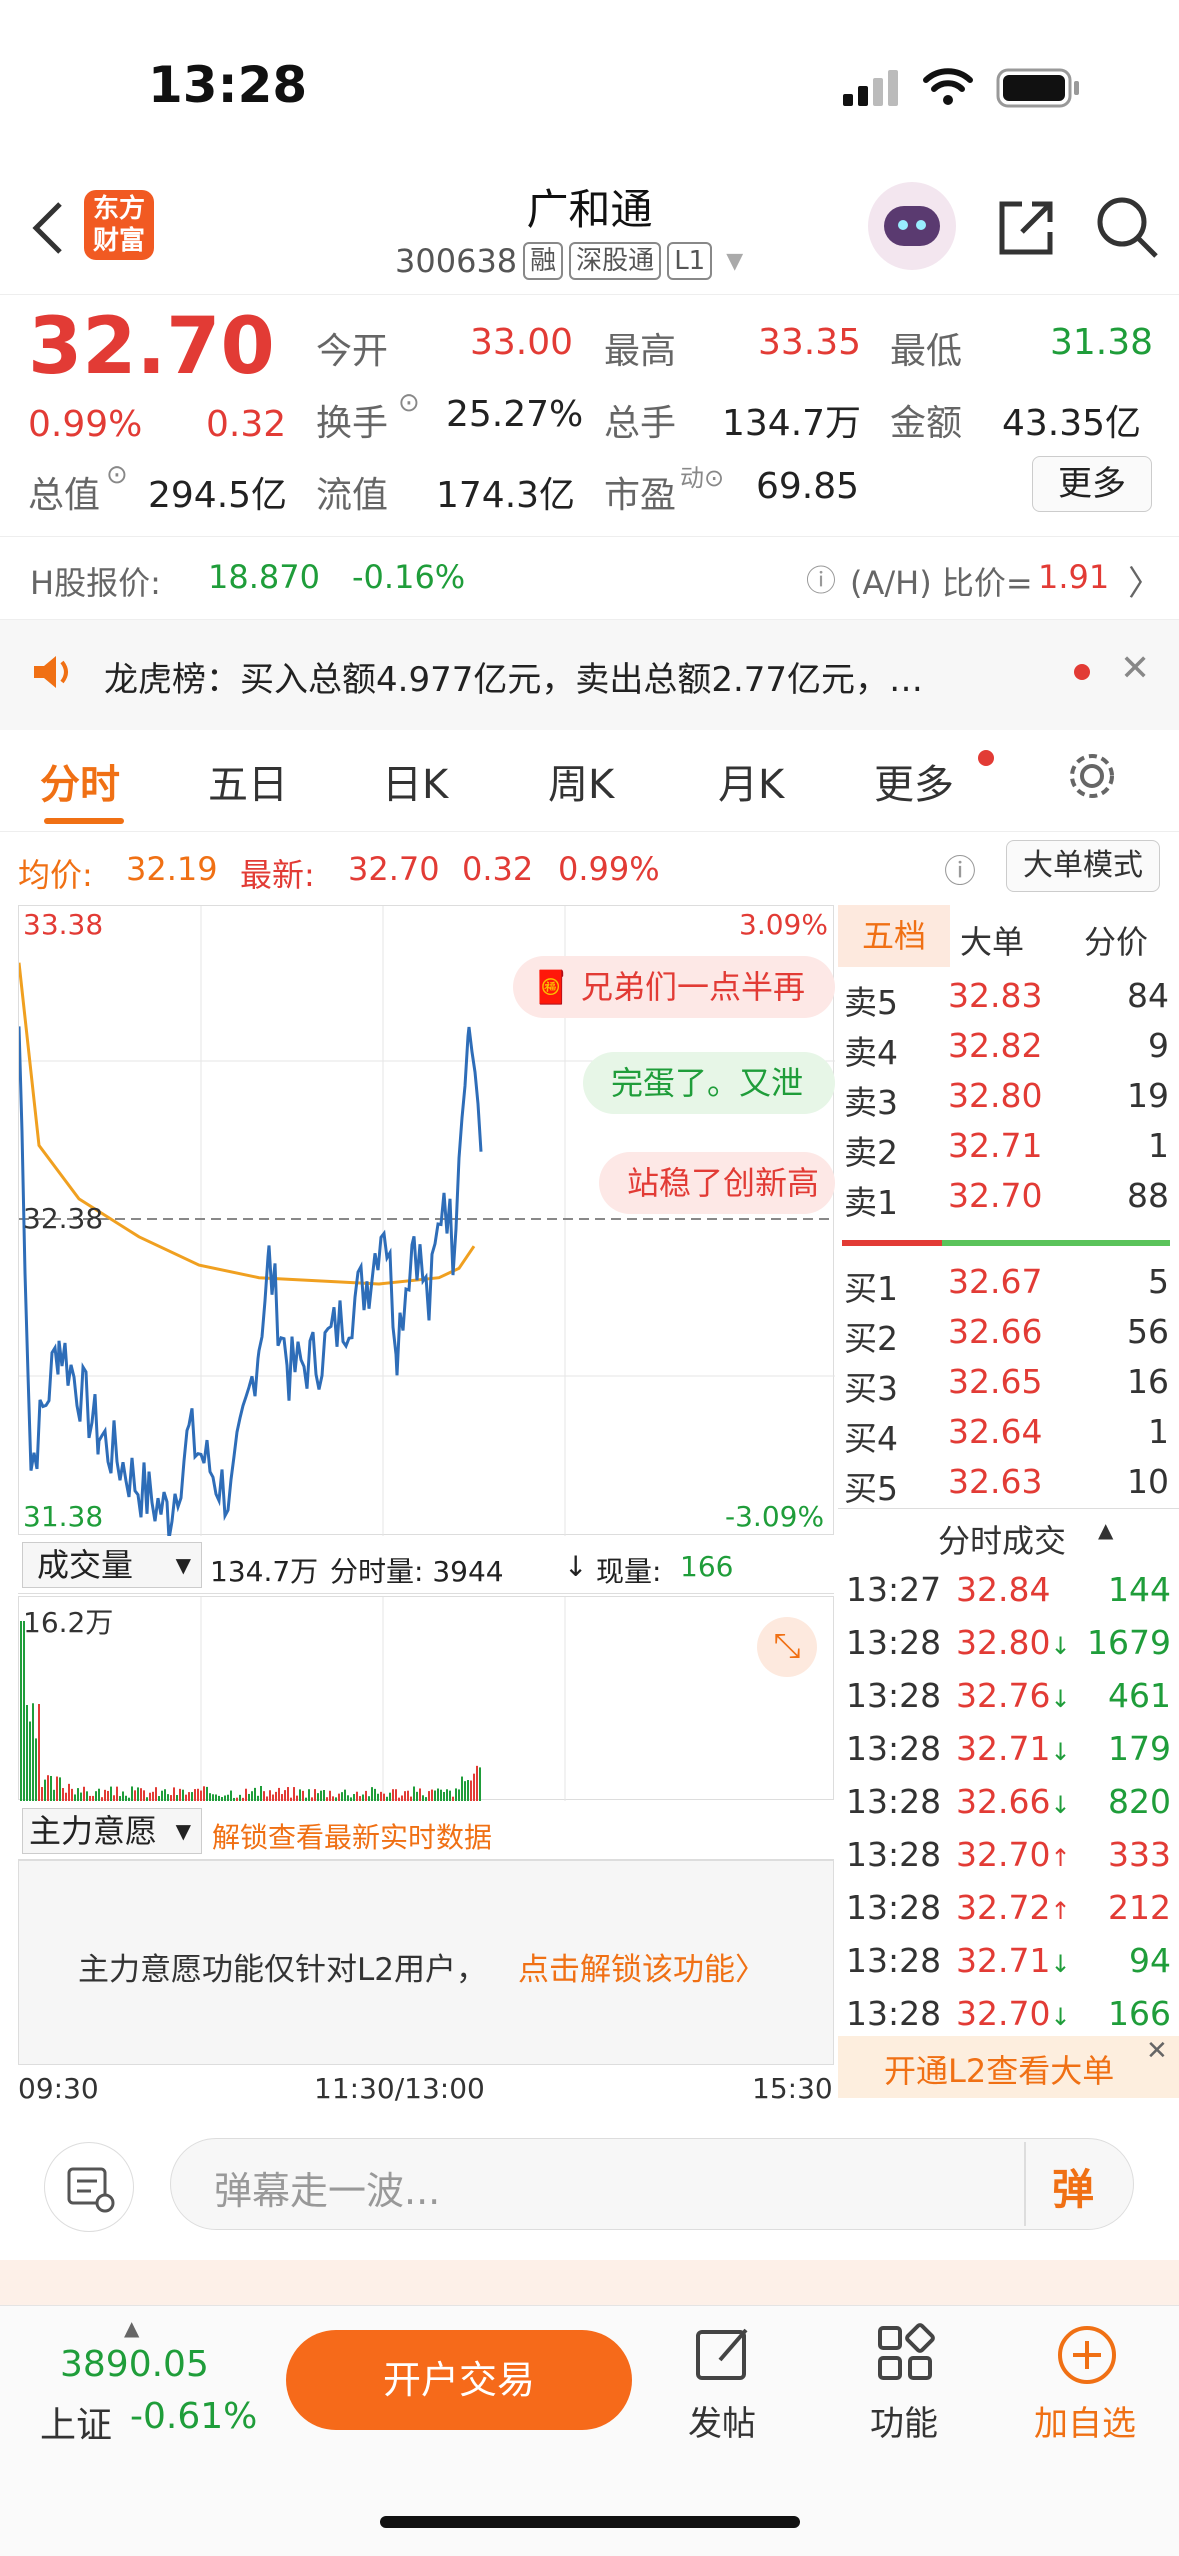  What do you see at coordinates (58, 2088) in the screenshot?
I see `x-label-open: 09:30` at bounding box center [58, 2088].